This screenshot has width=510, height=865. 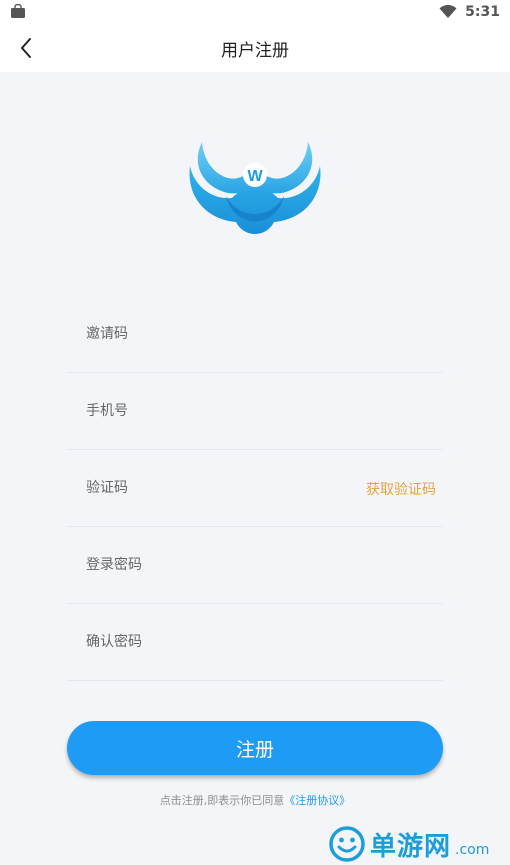 What do you see at coordinates (255, 188) in the screenshot?
I see `app-logo: W` at bounding box center [255, 188].